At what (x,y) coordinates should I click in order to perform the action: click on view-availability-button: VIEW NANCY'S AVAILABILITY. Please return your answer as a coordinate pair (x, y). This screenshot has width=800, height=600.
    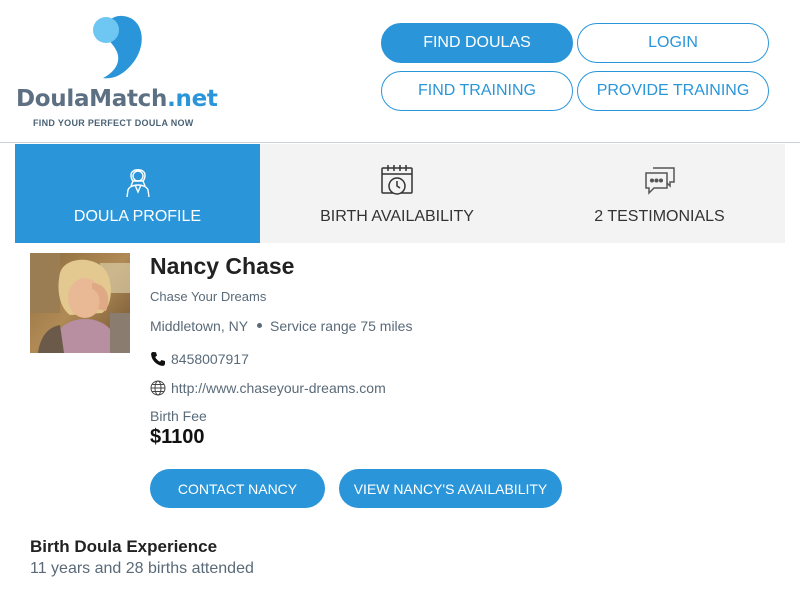
    Looking at the image, I should click on (450, 488).